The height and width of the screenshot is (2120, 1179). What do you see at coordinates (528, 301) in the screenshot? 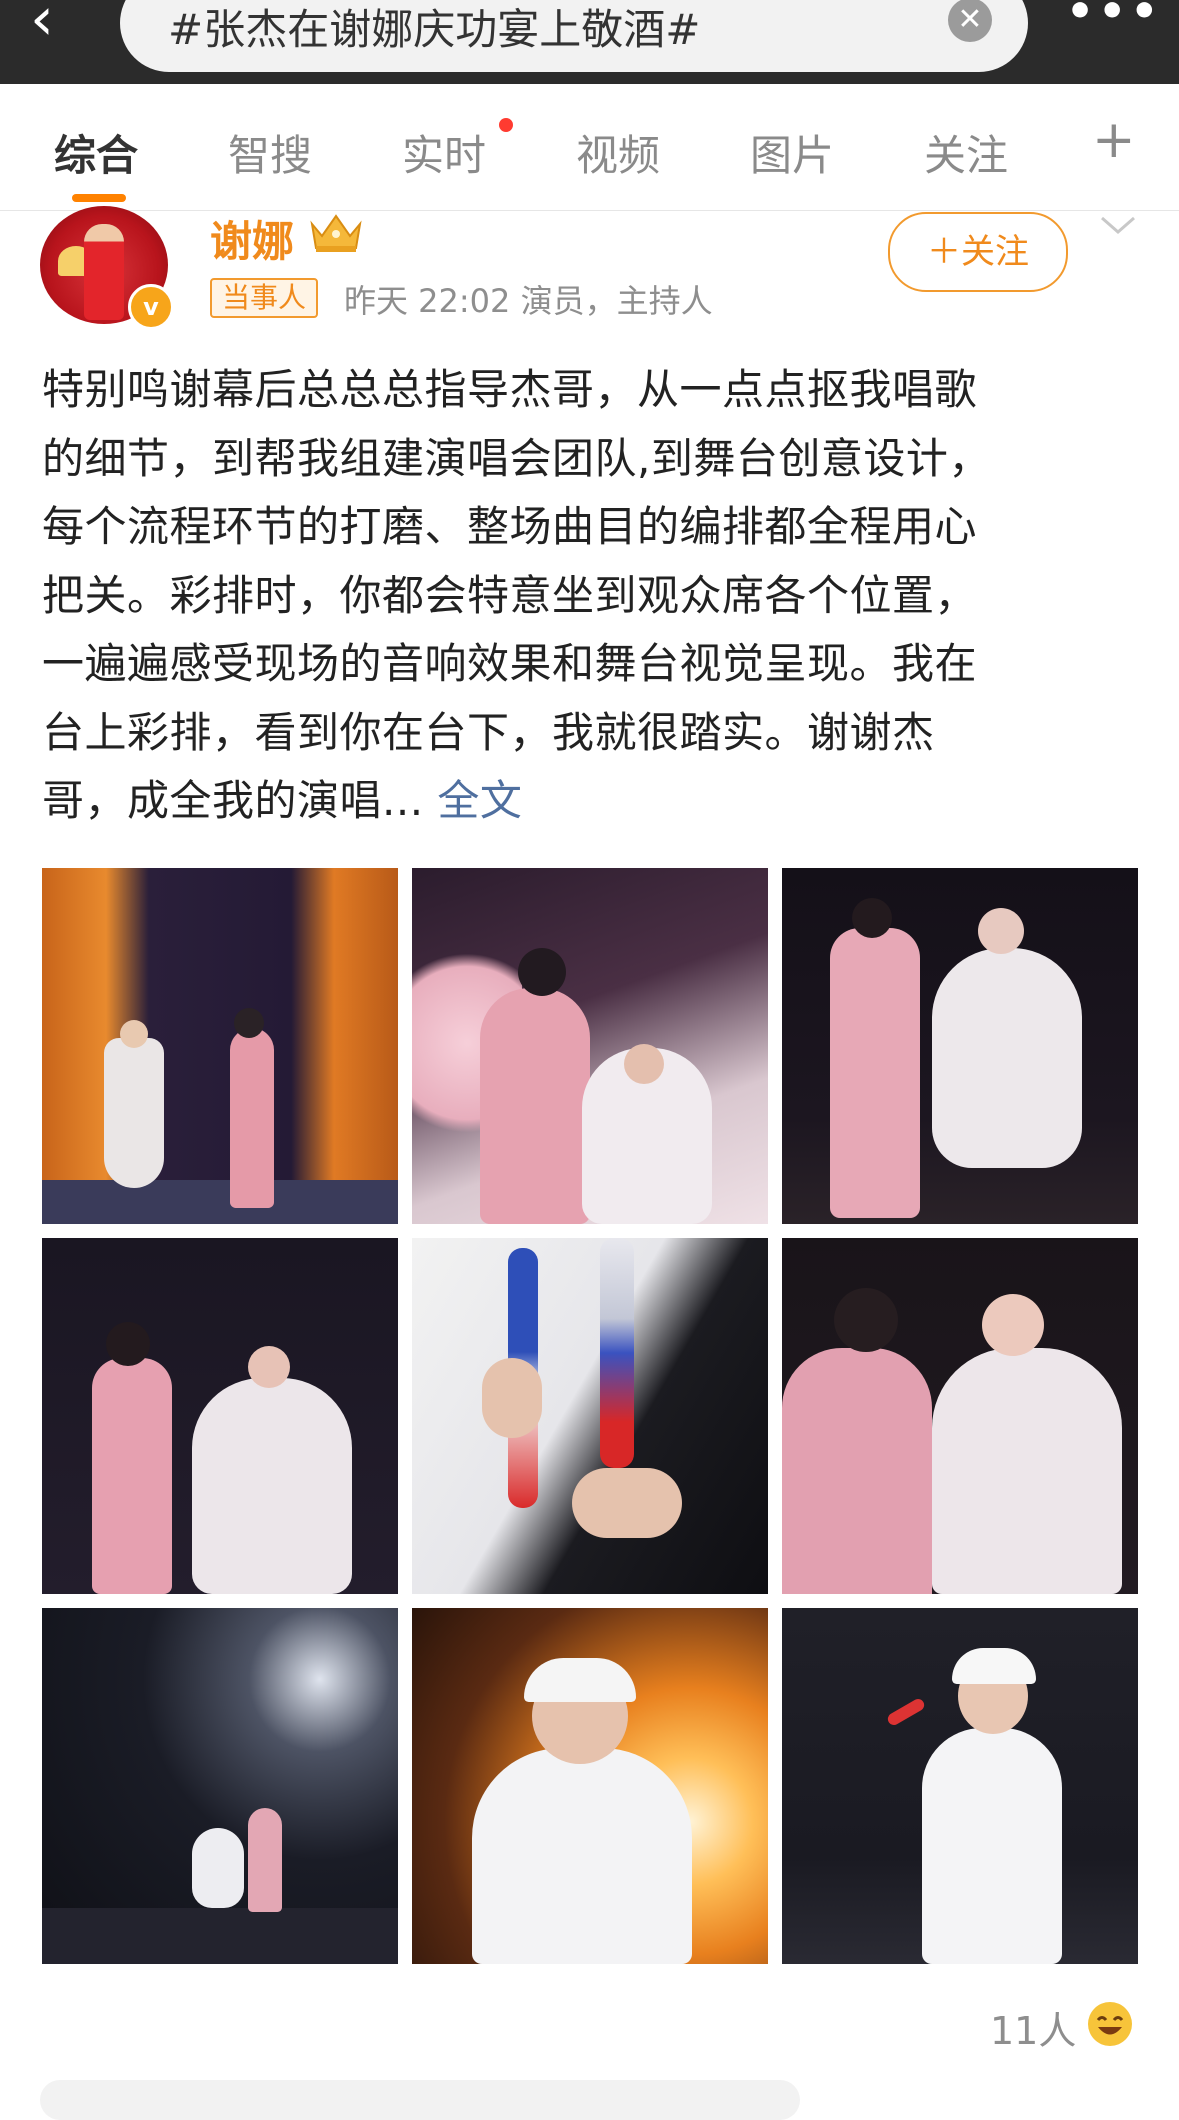
I see `post-meta-text: 昨天 22:02 演员，主持人` at bounding box center [528, 301].